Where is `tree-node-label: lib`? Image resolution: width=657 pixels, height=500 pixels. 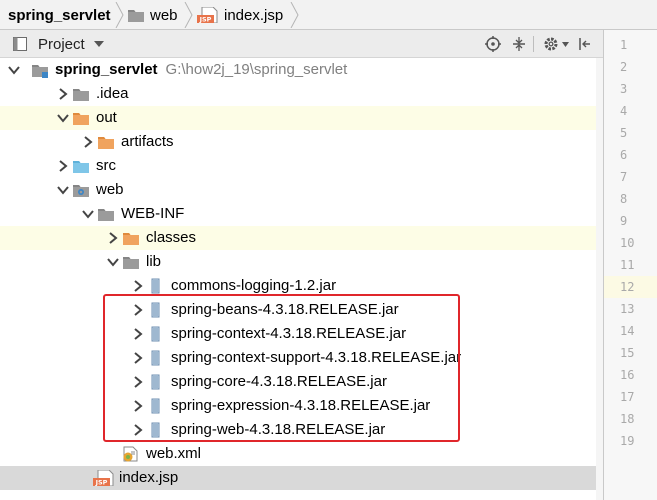 tree-node-label: lib is located at coordinates (153, 262).